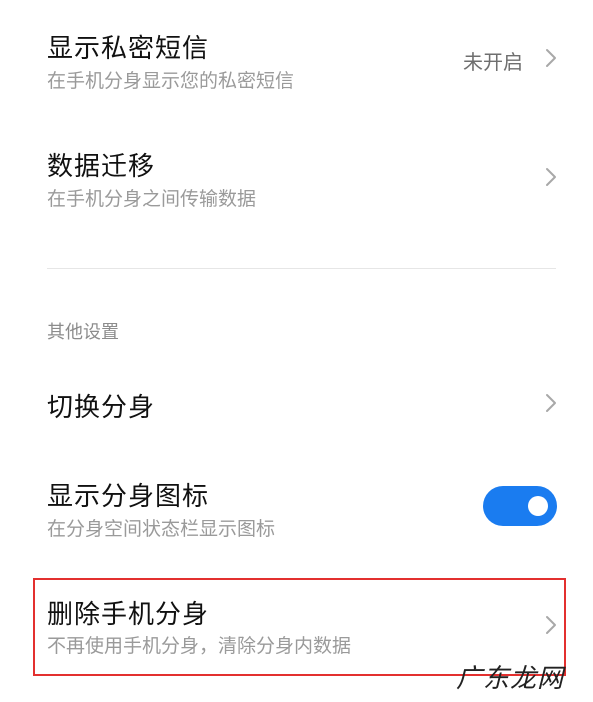  I want to click on show-profile-icon-title: 显示分身图标, so click(128, 497).